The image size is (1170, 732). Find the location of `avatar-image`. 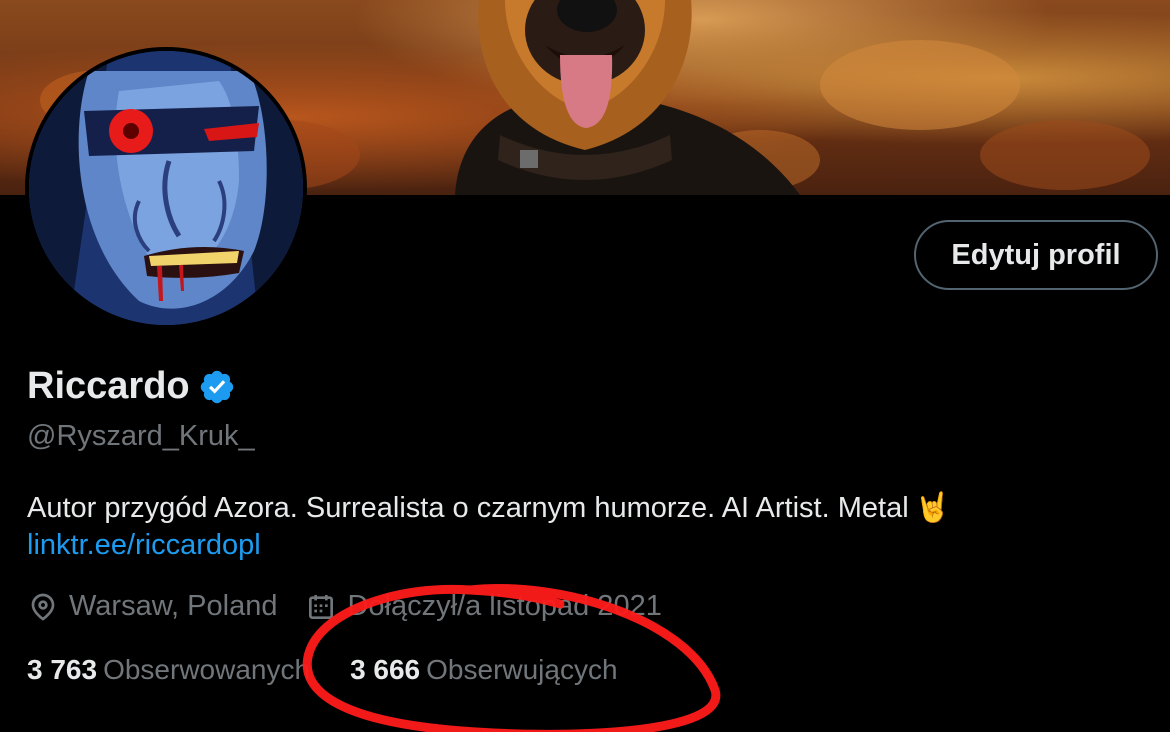

avatar-image is located at coordinates (166, 188).